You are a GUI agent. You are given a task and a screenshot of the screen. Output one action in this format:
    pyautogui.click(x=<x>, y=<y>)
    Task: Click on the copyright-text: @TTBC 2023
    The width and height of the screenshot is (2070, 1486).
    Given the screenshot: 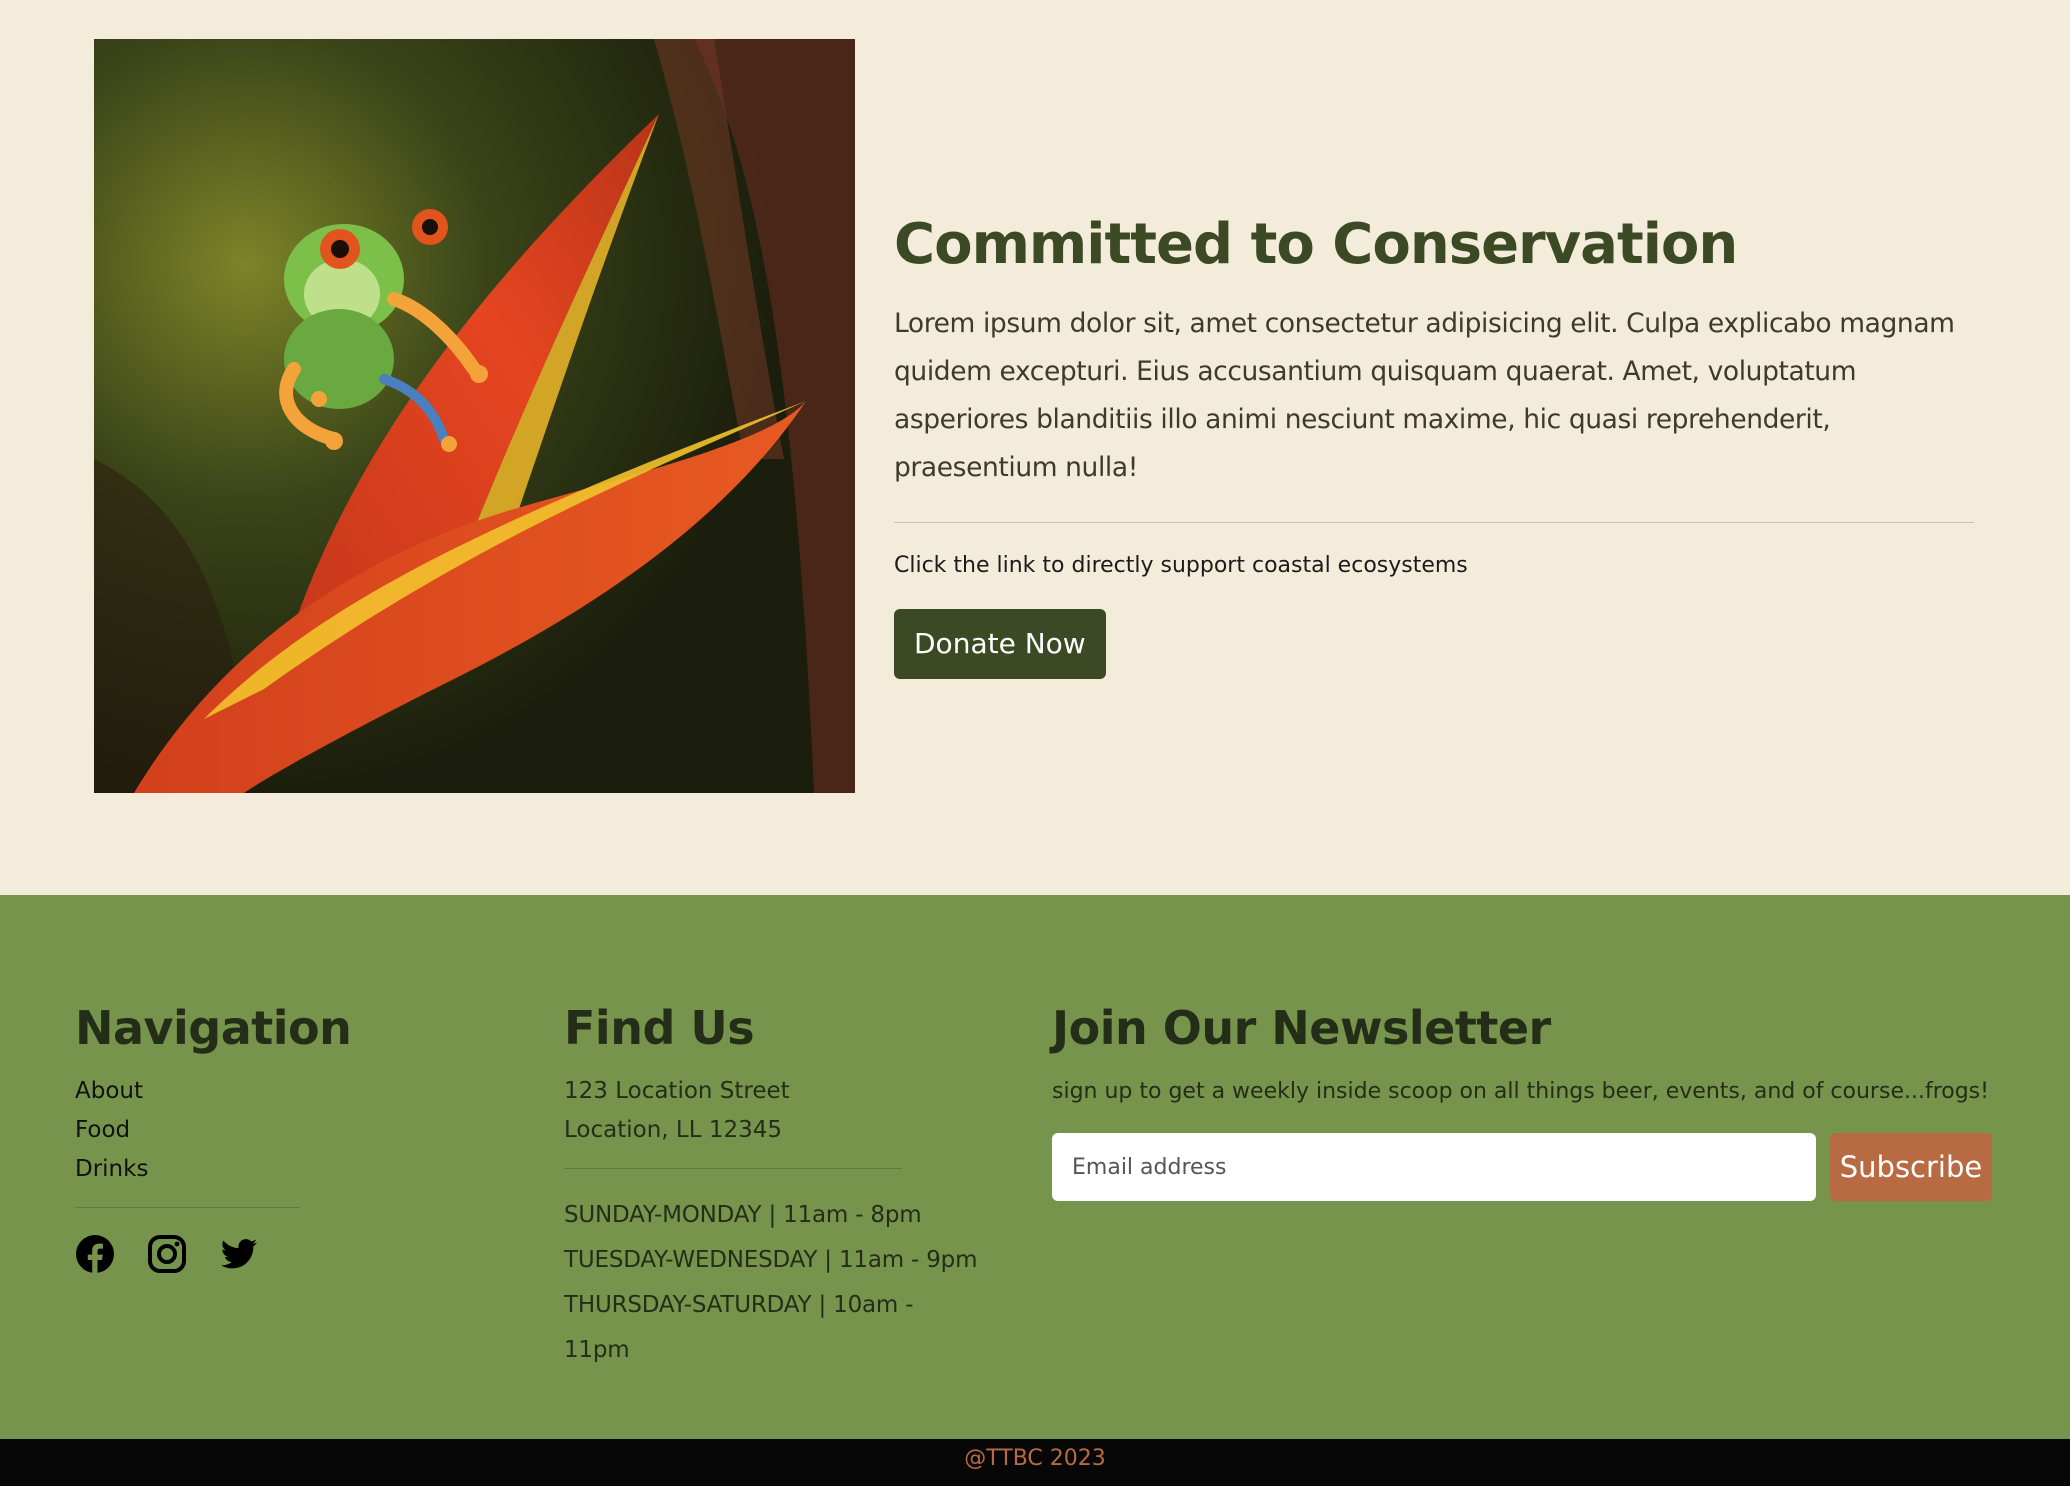 What is the action you would take?
    pyautogui.click(x=1035, y=1458)
    